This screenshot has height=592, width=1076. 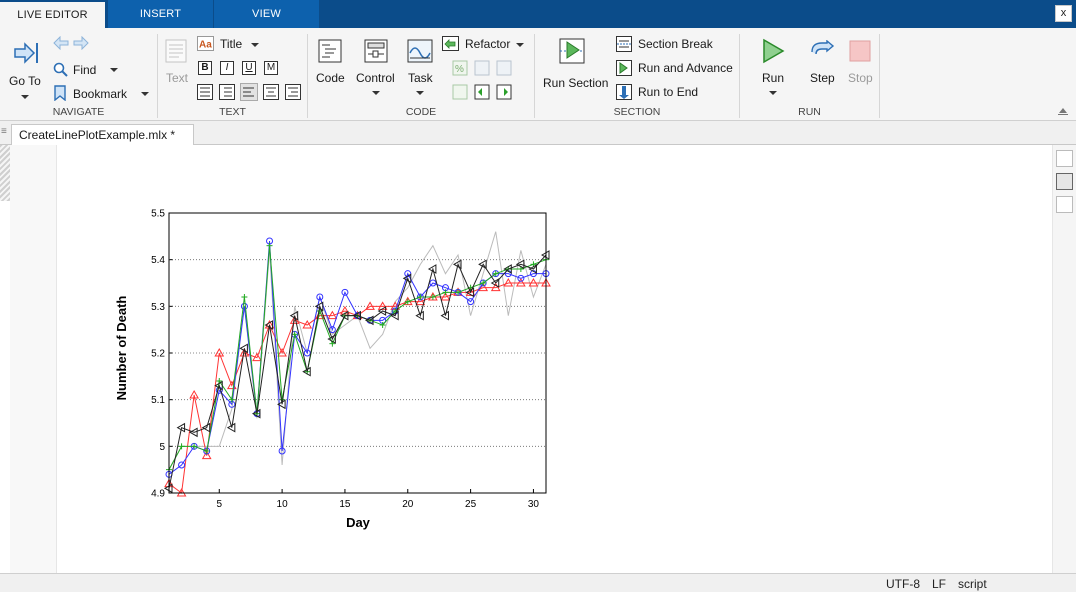 I want to click on document-tab-bar: ≡ CreateLinePlotExample.mlx *, so click(x=538, y=133).